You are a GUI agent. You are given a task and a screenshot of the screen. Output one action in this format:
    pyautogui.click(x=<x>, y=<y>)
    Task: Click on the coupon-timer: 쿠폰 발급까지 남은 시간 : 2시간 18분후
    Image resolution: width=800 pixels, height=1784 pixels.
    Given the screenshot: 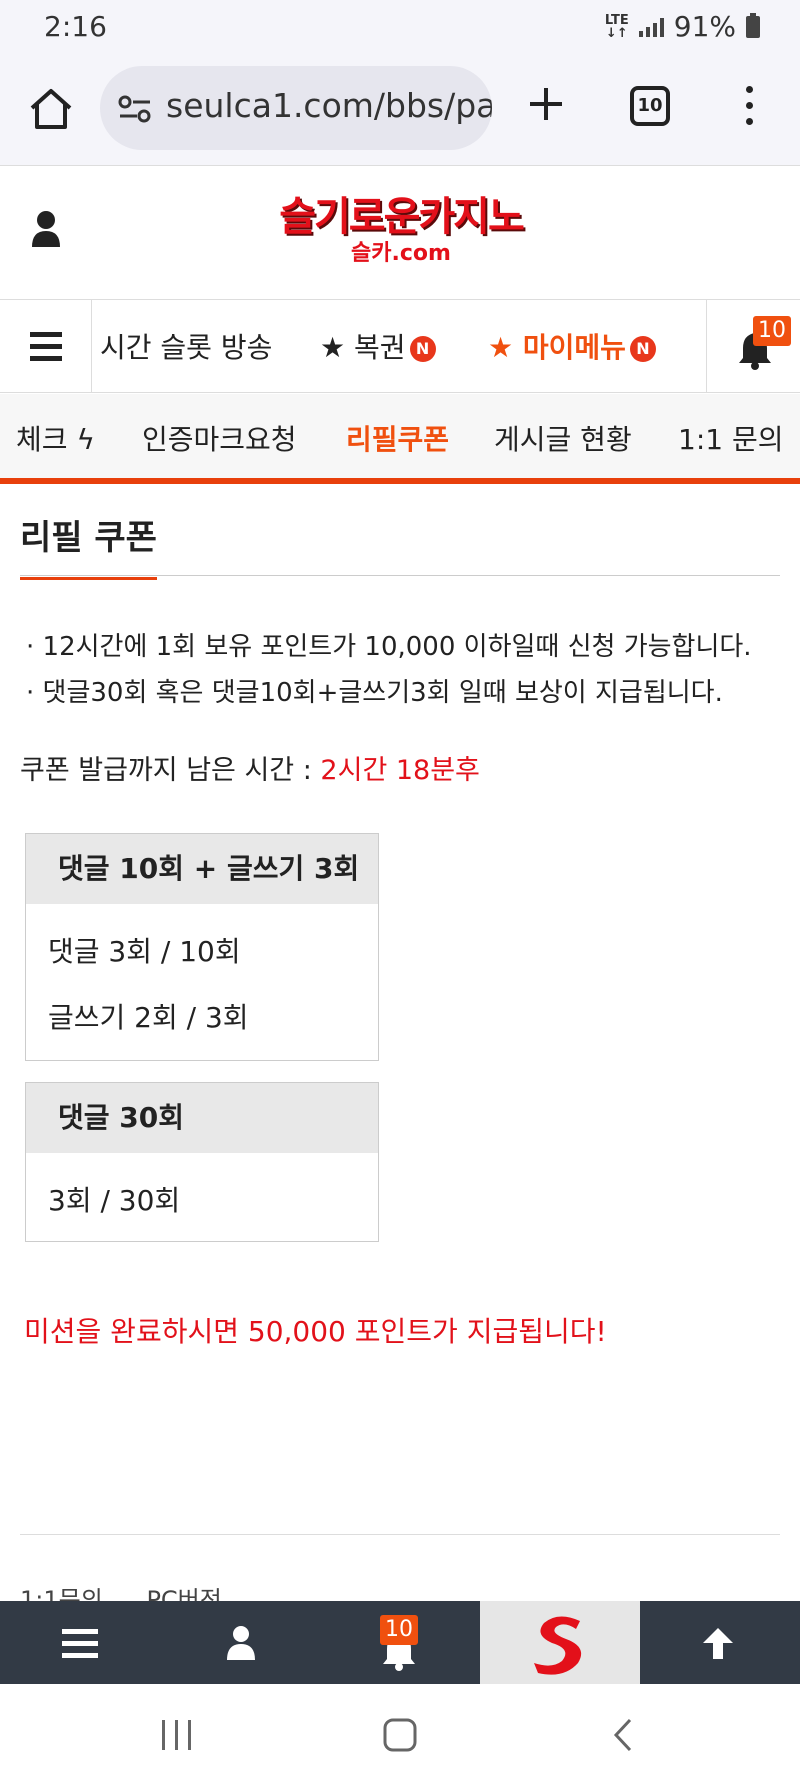 What is the action you would take?
    pyautogui.click(x=250, y=767)
    